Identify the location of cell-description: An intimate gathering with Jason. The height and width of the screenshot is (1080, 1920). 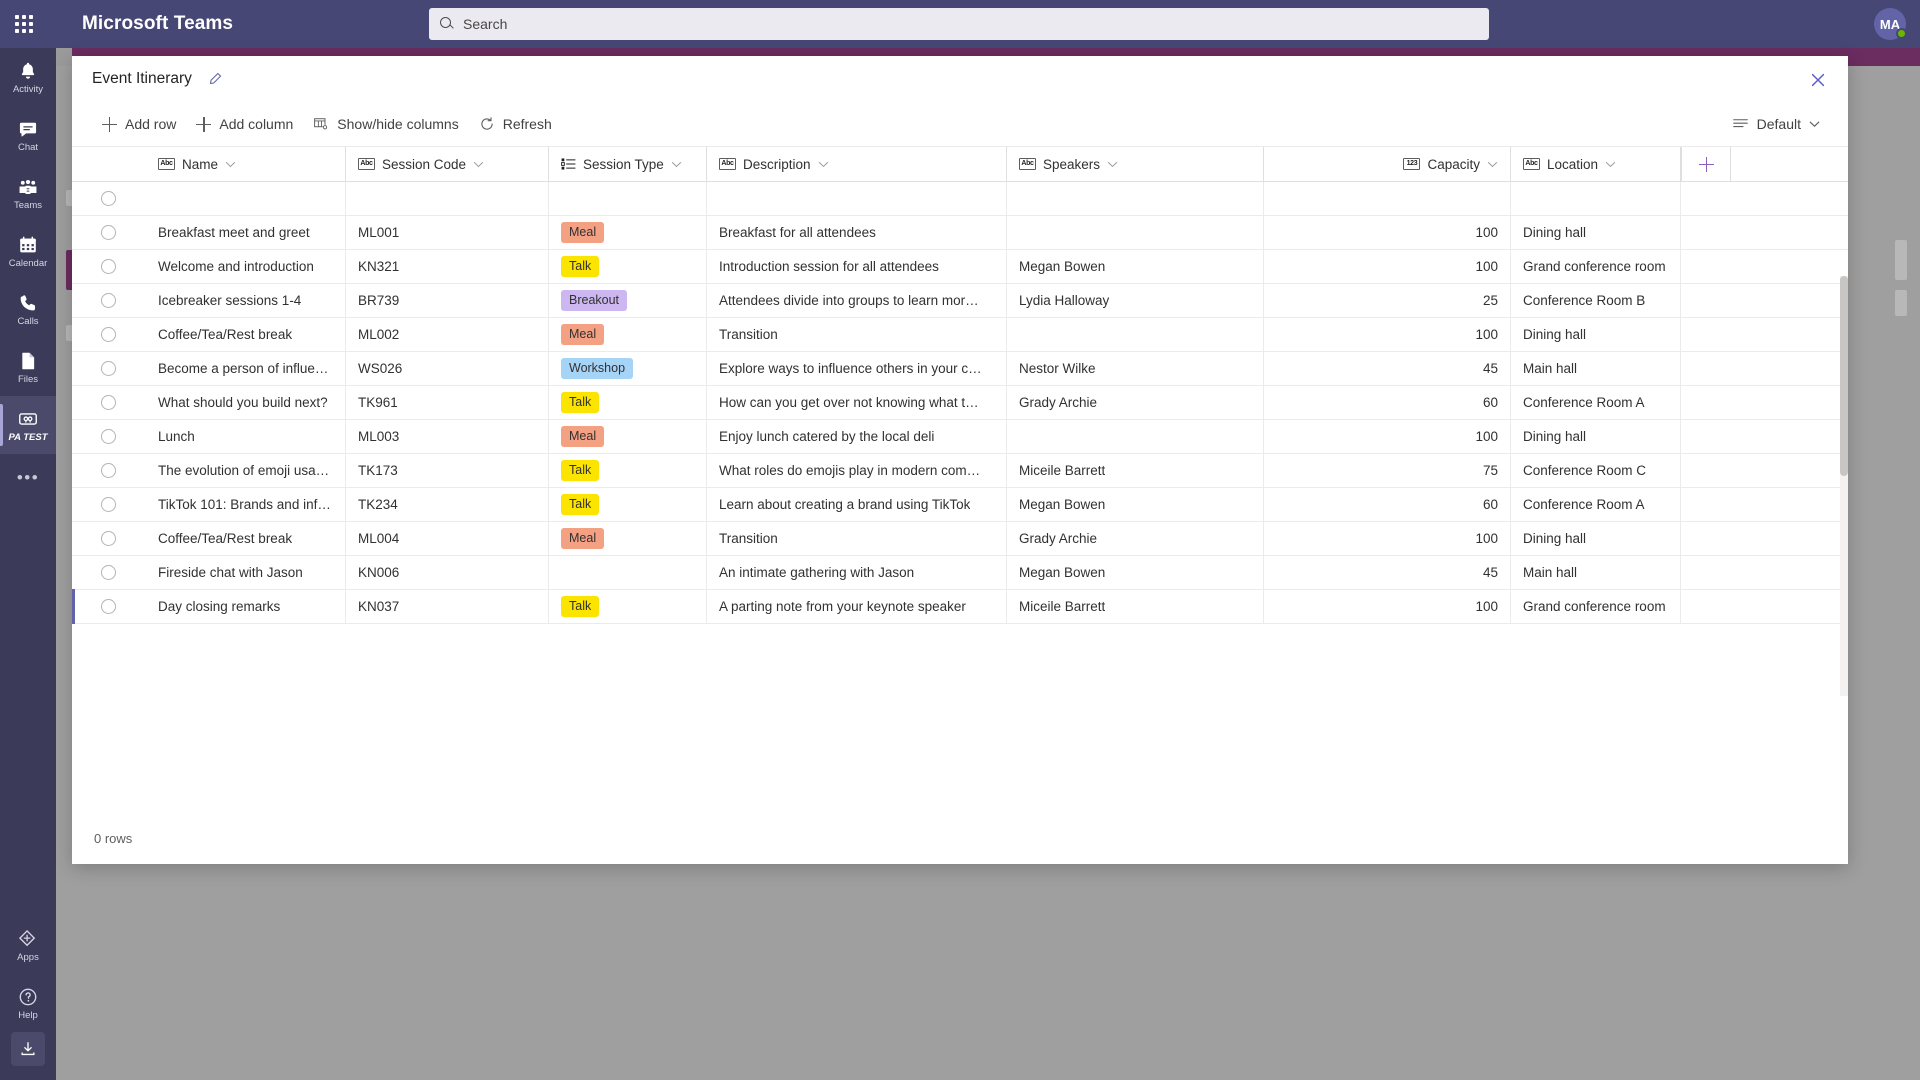
(857, 572).